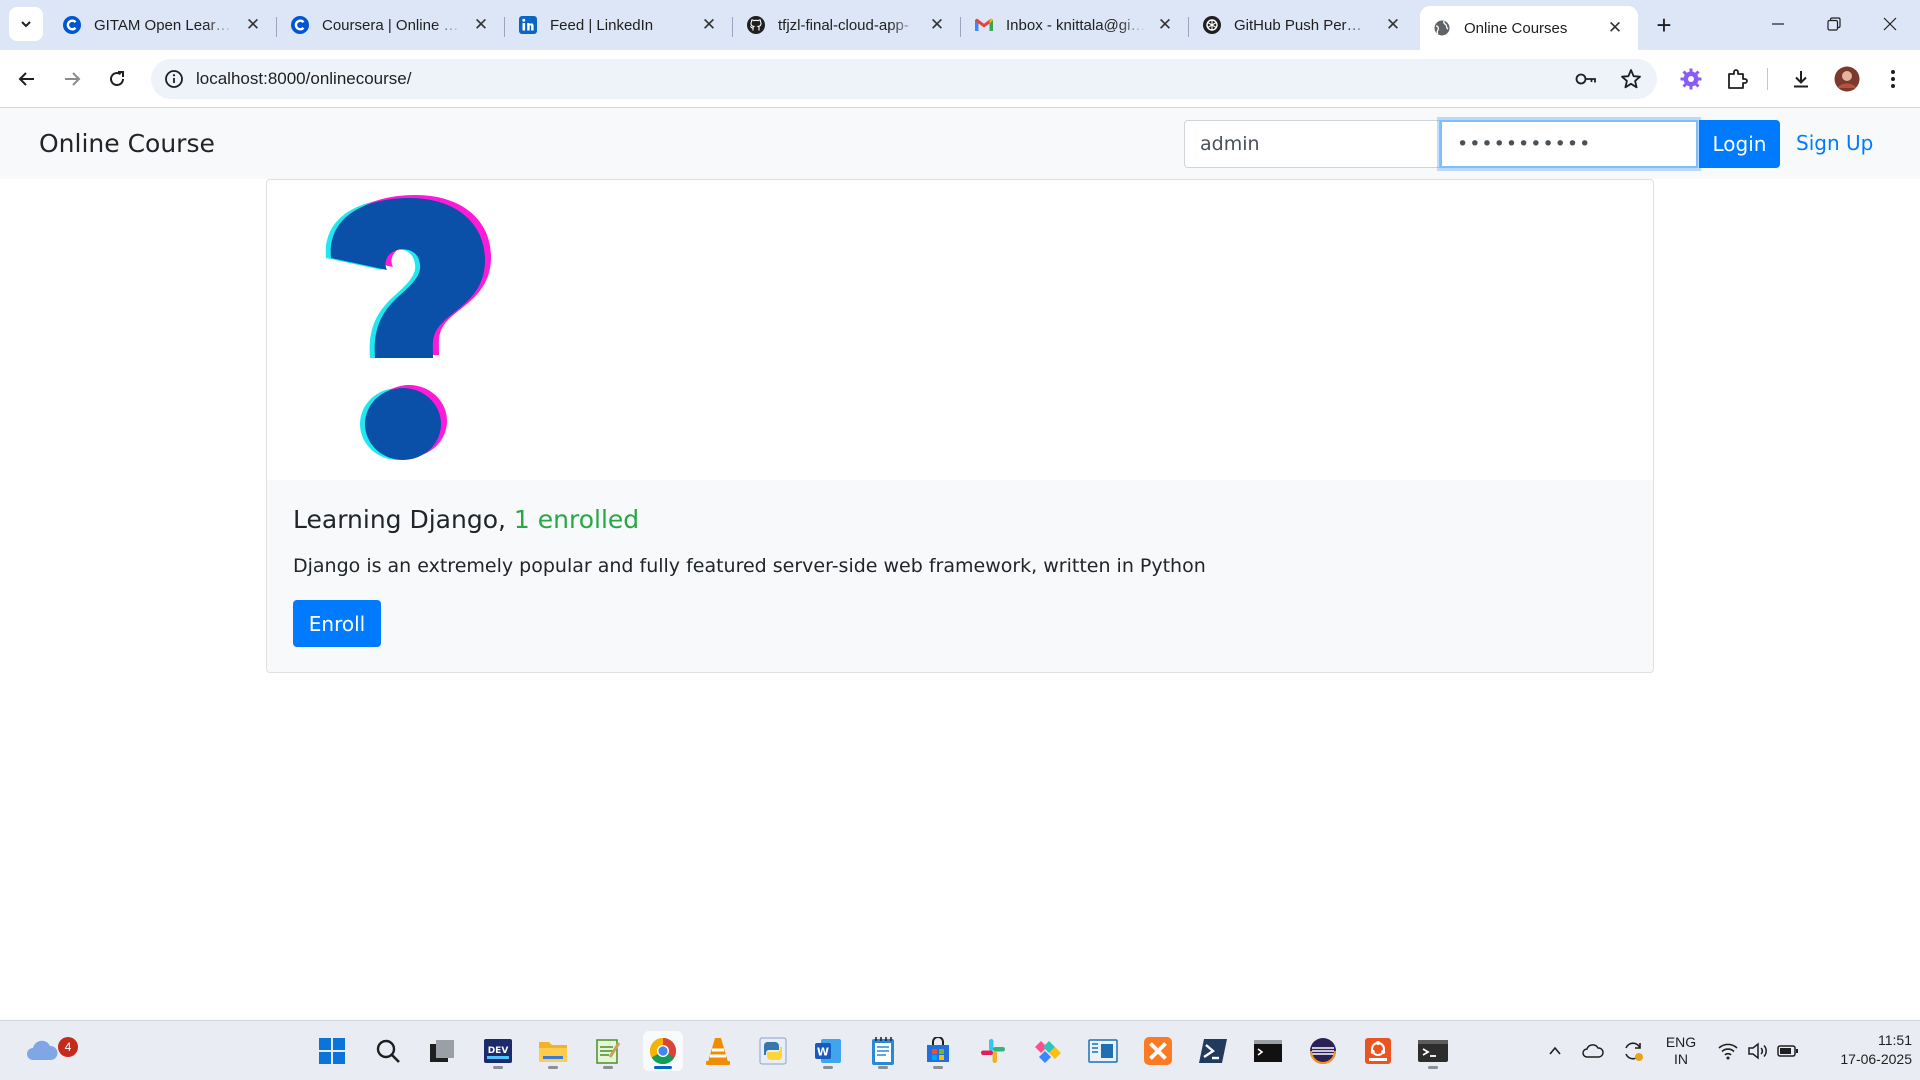 The width and height of the screenshot is (1920, 1080). What do you see at coordinates (49, 1051) in the screenshot?
I see `weather-widget: 4` at bounding box center [49, 1051].